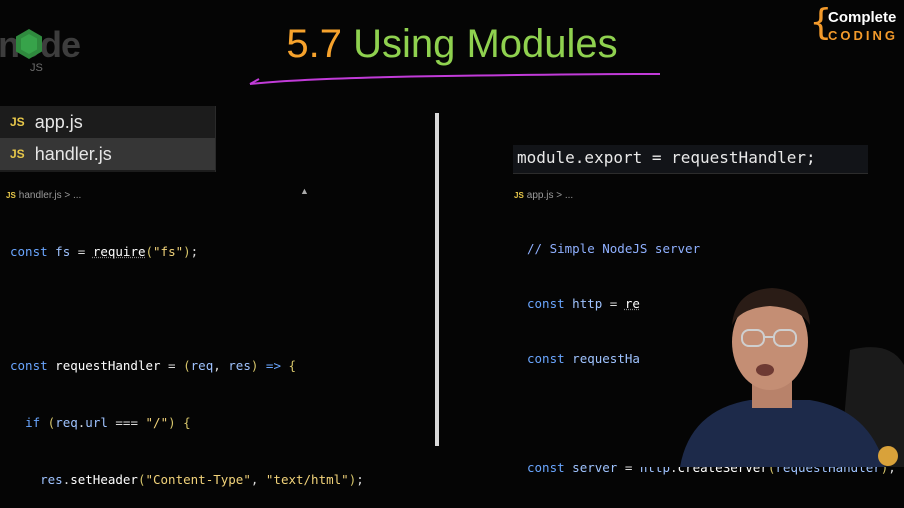  Describe the element at coordinates (108, 422) in the screenshot. I see `code-line: if (req.url === "/") {` at that location.